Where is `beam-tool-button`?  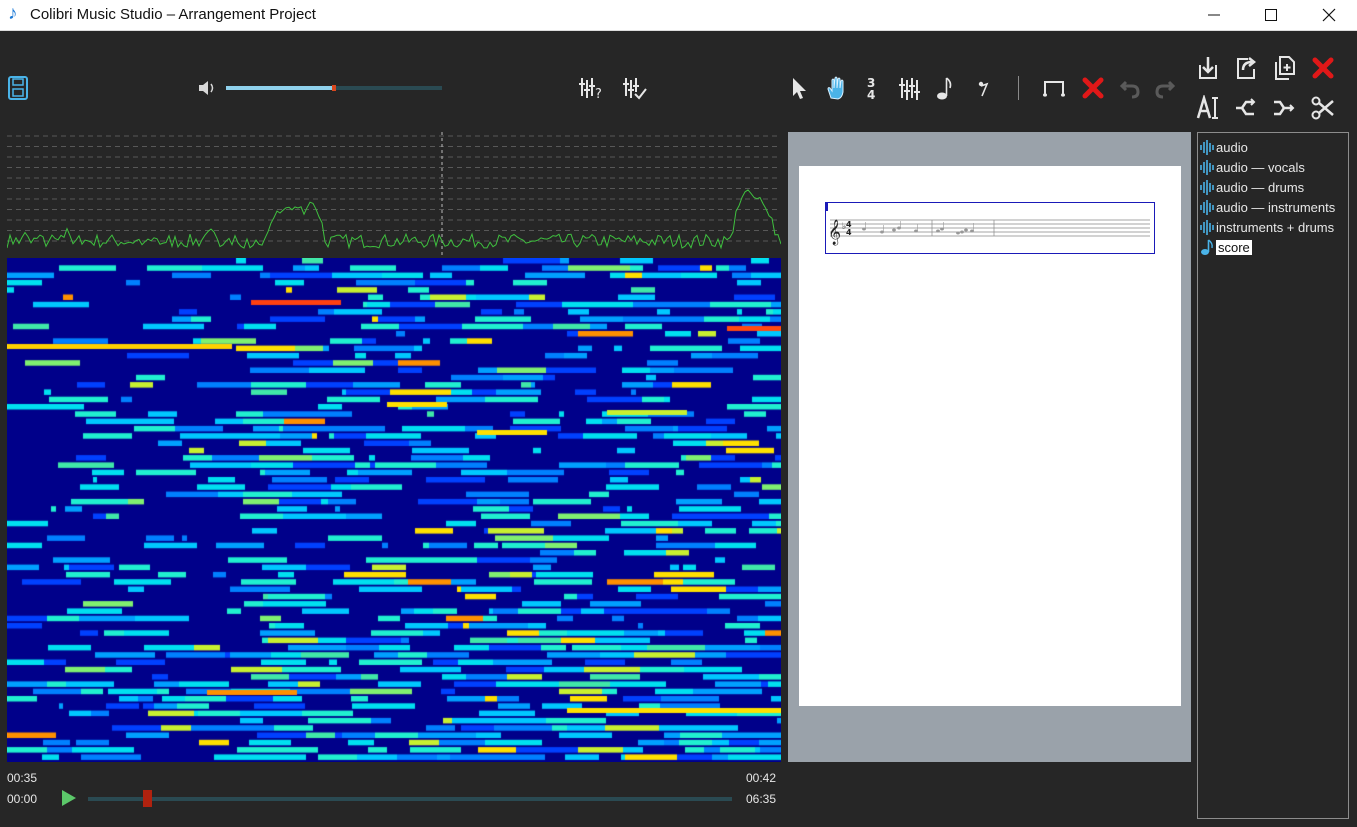 beam-tool-button is located at coordinates (1055, 88).